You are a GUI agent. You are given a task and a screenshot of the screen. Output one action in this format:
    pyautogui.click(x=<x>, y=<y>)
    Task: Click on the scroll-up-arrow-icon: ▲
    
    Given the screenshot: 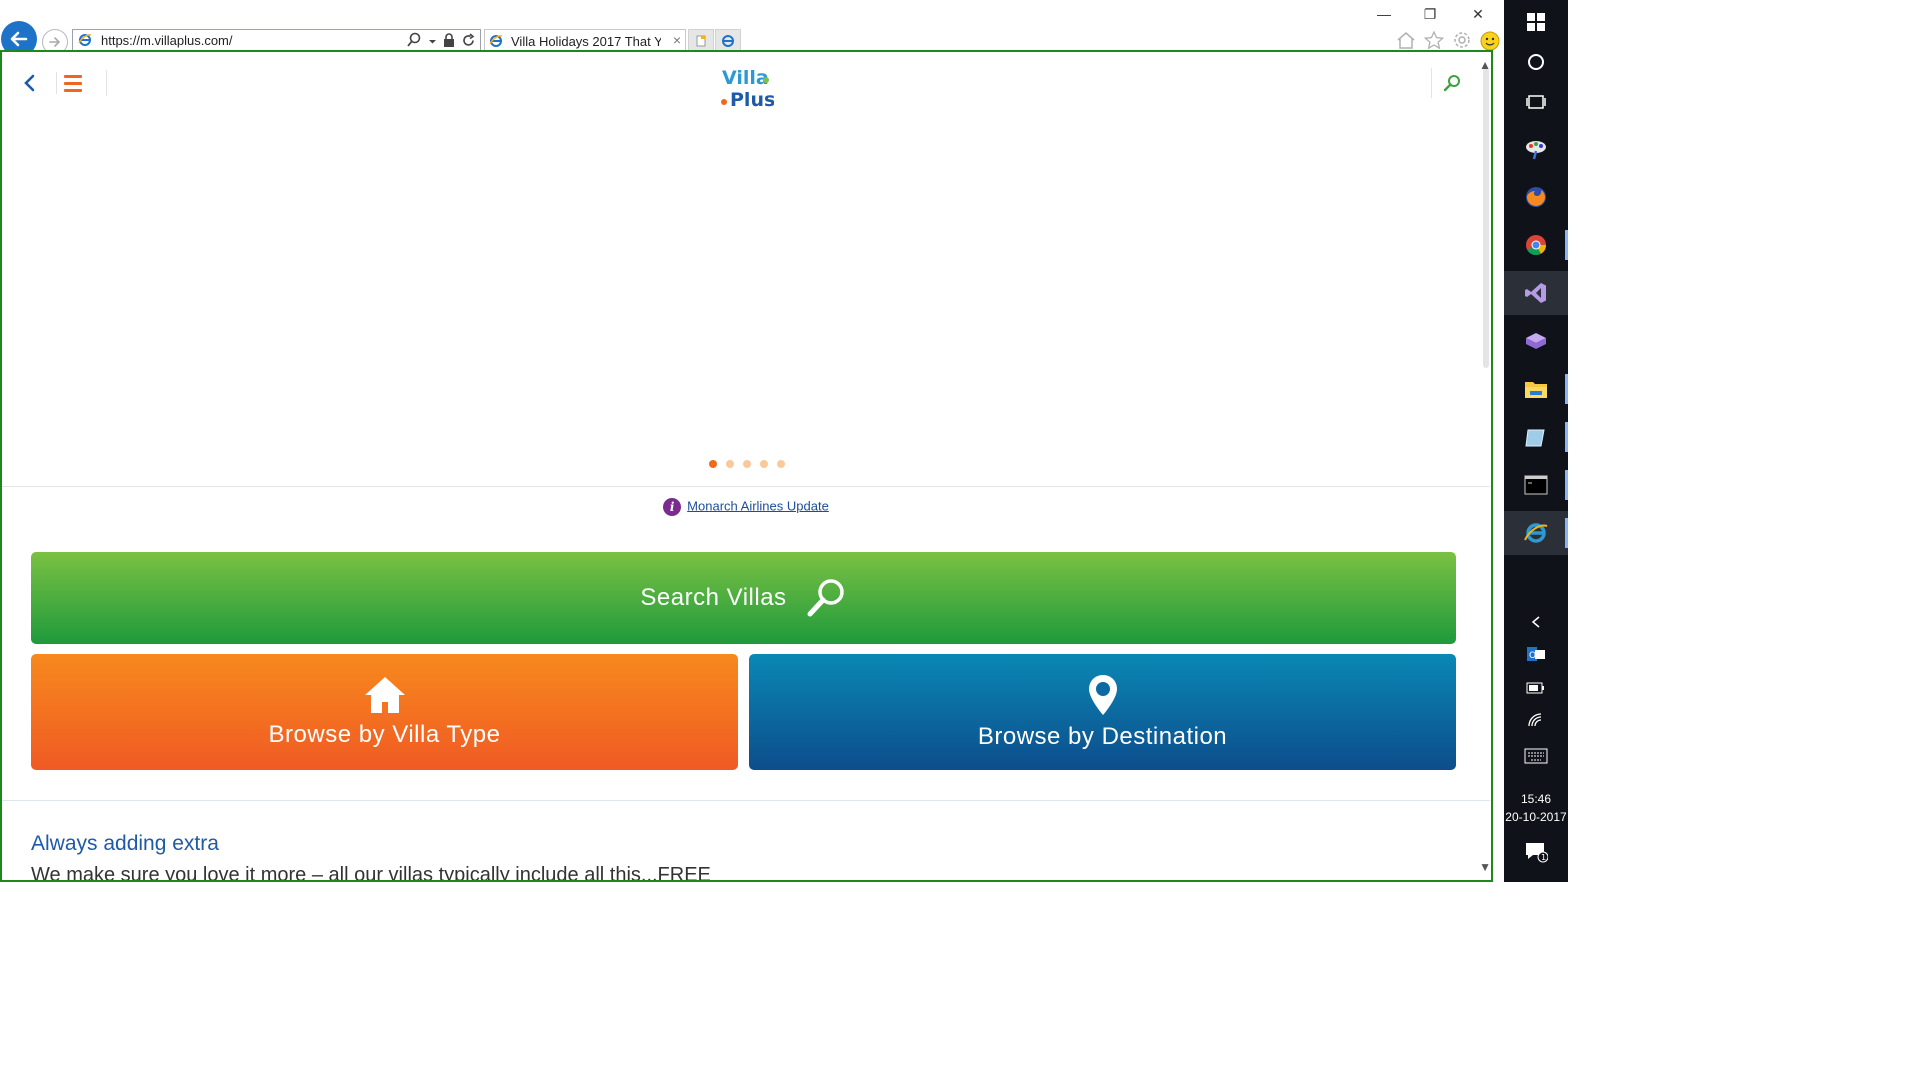 What is the action you would take?
    pyautogui.click(x=1485, y=65)
    